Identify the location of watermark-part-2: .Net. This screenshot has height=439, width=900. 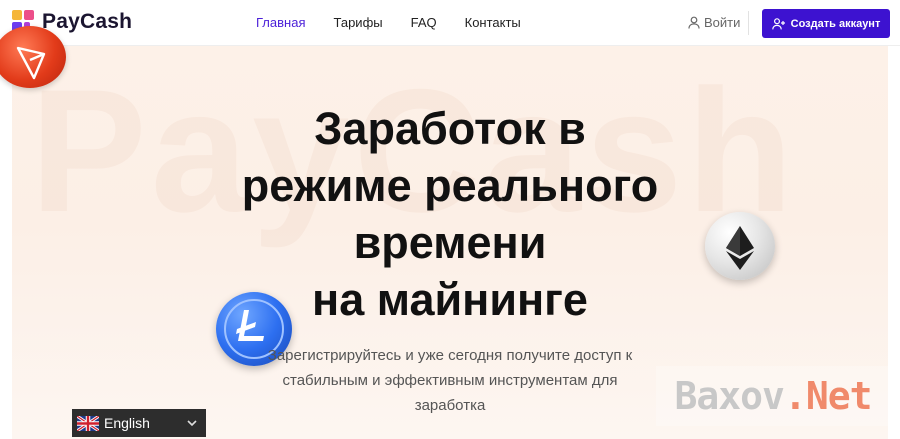
(828, 396).